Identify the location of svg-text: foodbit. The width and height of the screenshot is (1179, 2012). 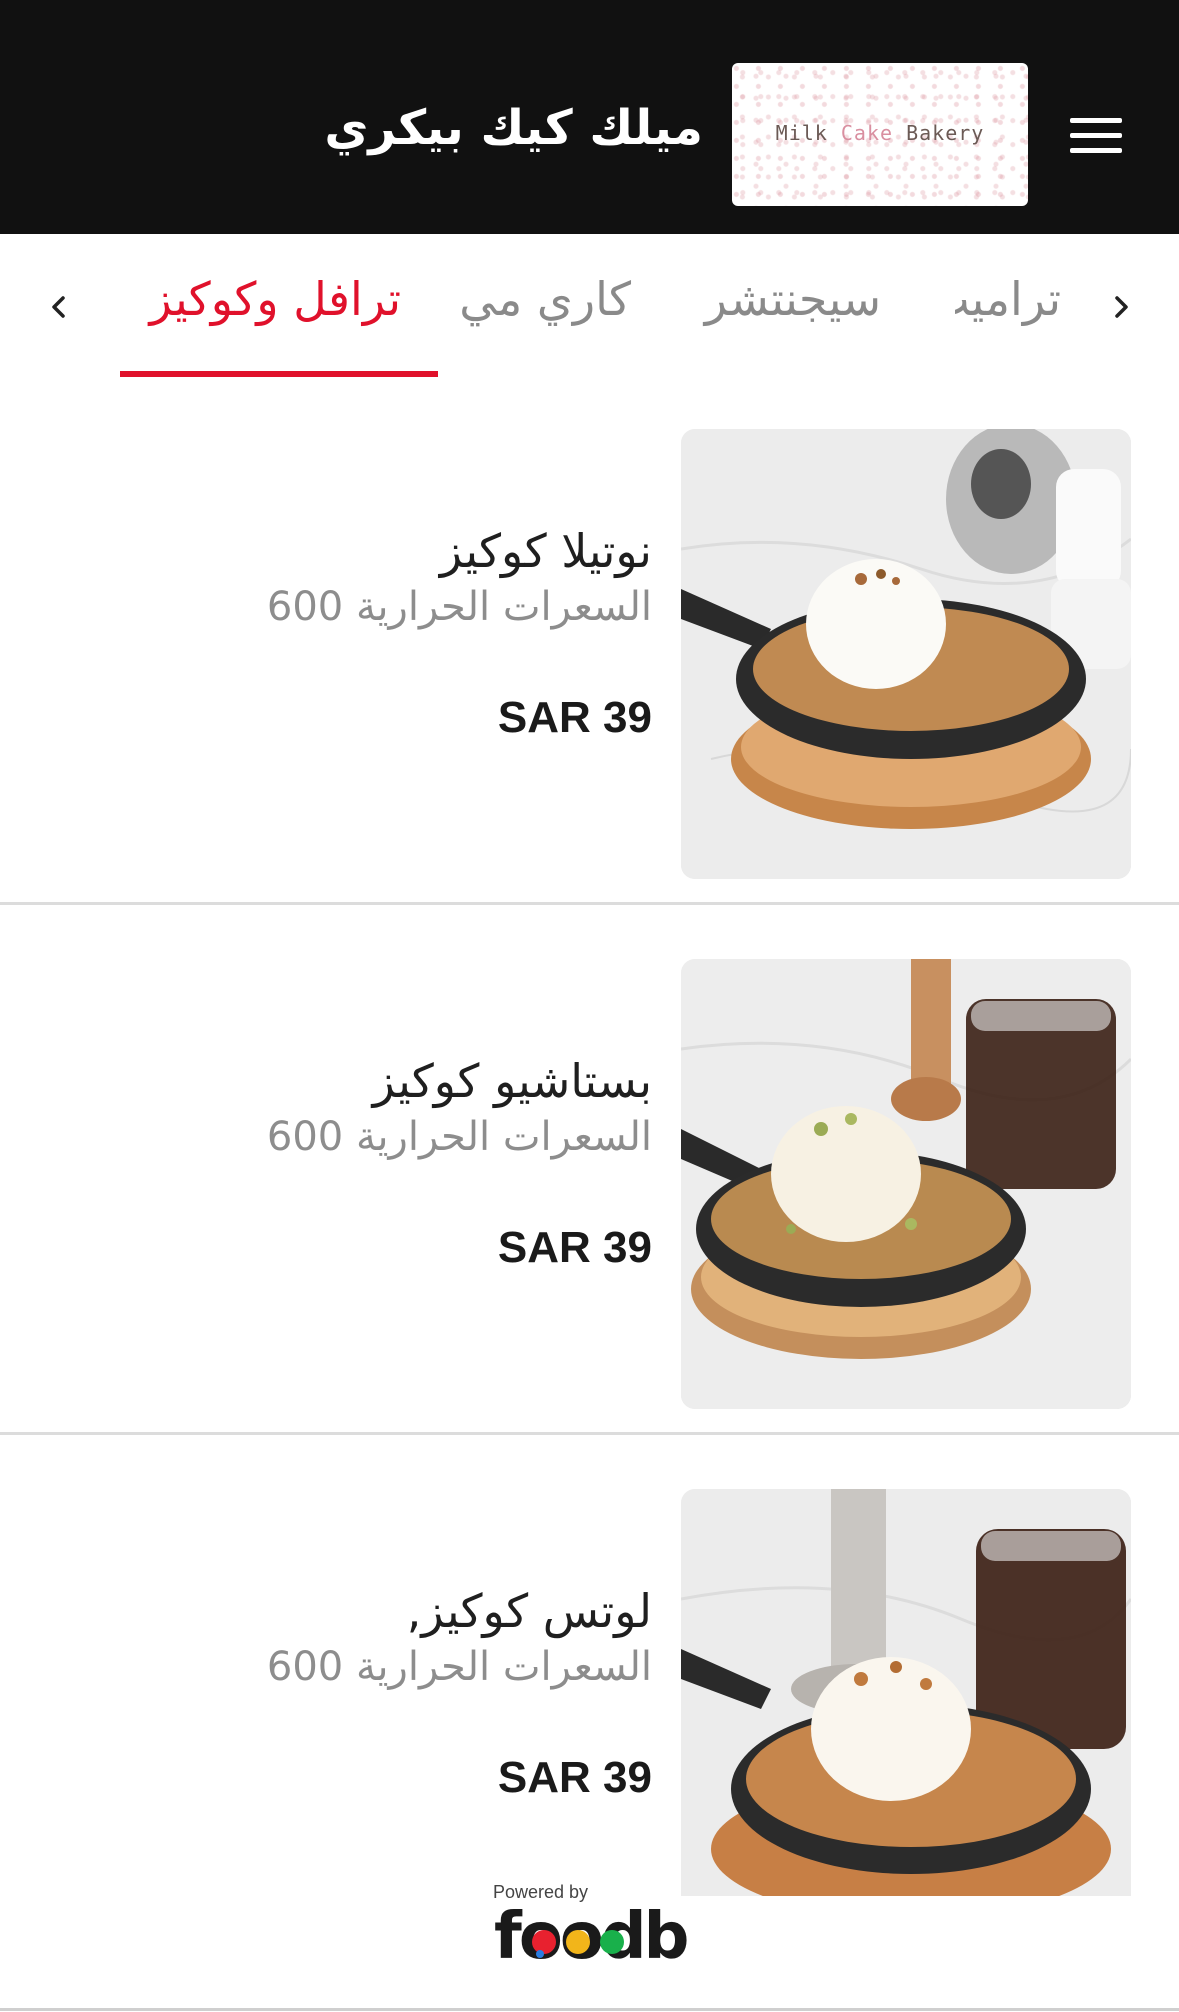
(591, 1935).